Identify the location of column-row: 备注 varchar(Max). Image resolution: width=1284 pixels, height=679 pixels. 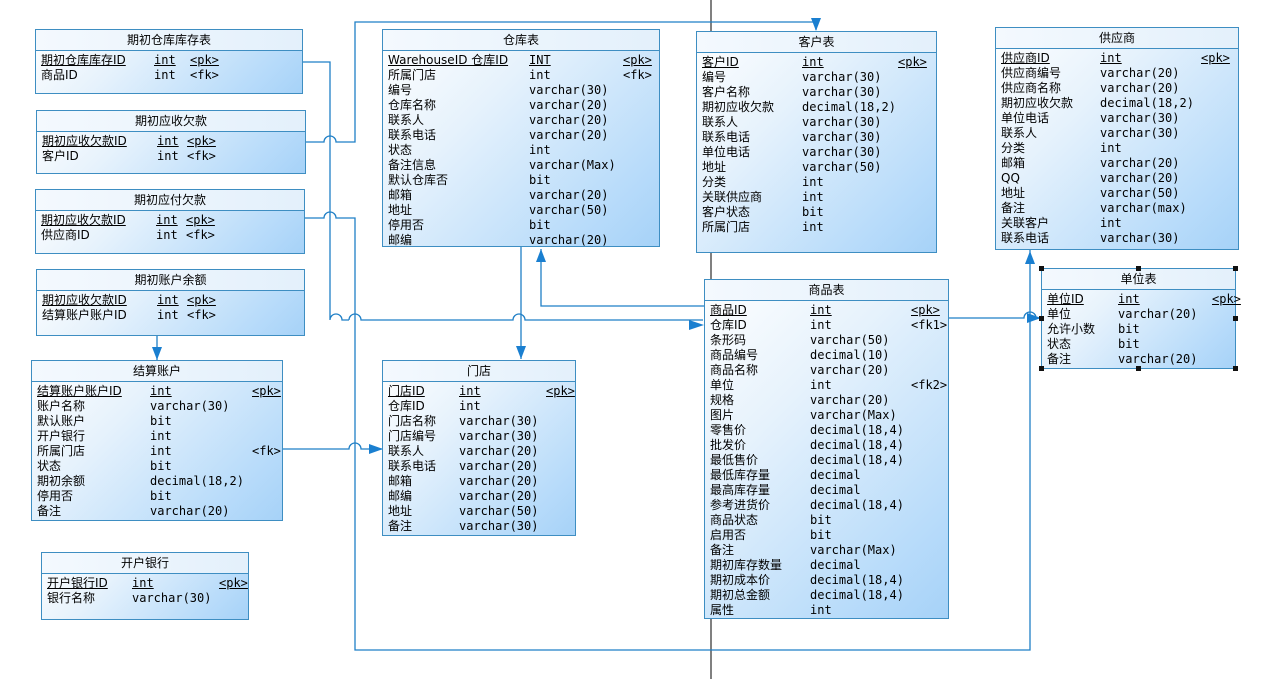
(826, 550).